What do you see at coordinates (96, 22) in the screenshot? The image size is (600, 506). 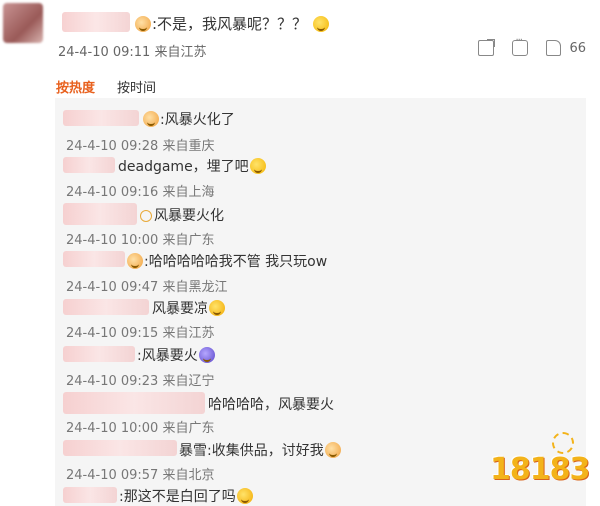 I see `username-blurred` at bounding box center [96, 22].